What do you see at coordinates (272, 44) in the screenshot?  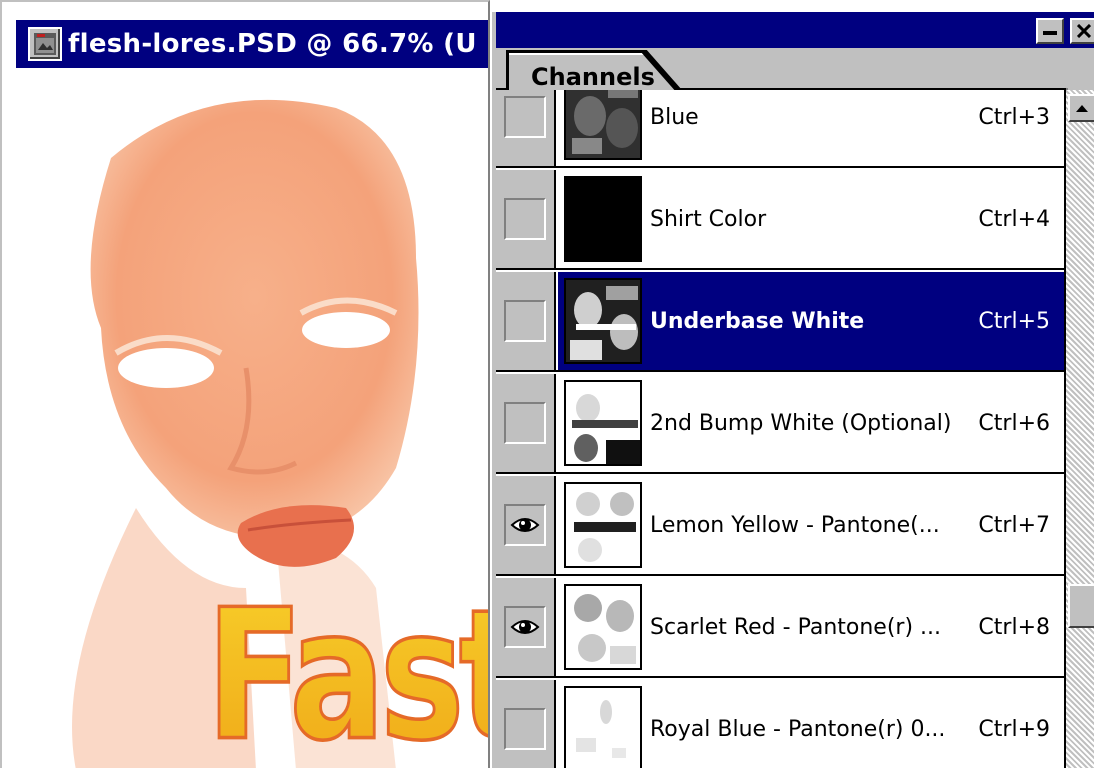 I see `document-title: flesh-lores.PSD @ 66.7% (U` at bounding box center [272, 44].